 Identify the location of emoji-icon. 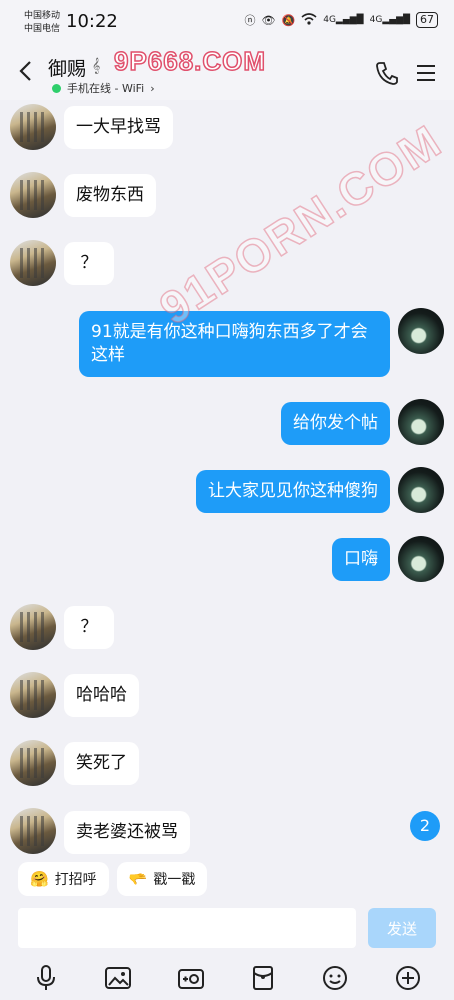
(335, 978).